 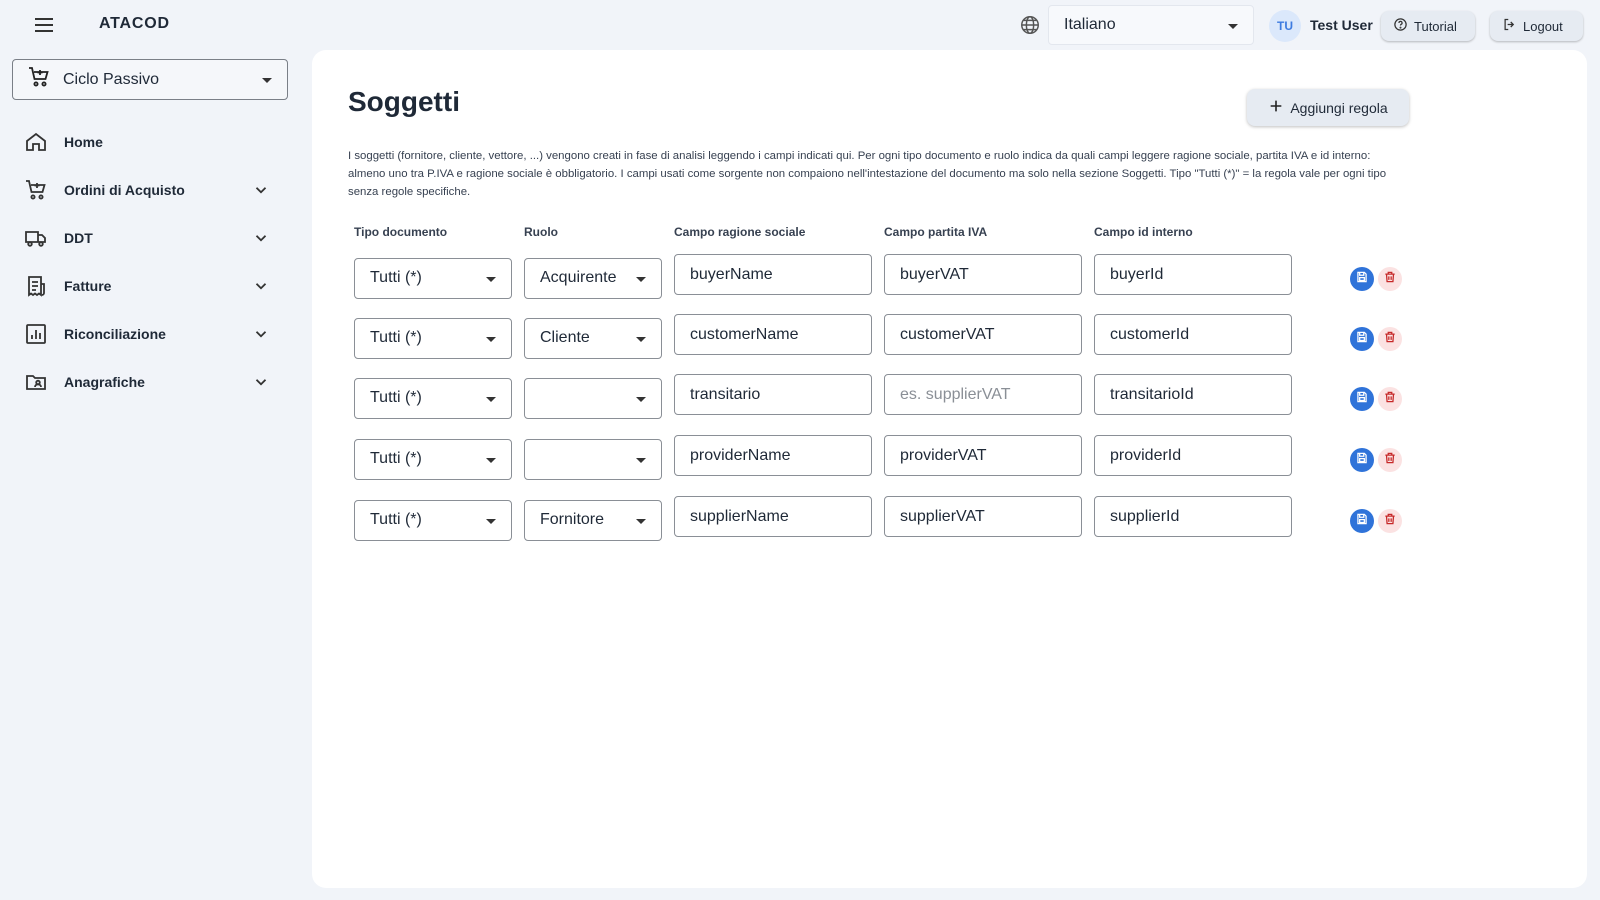 I want to click on logout-icon, so click(x=1509, y=26).